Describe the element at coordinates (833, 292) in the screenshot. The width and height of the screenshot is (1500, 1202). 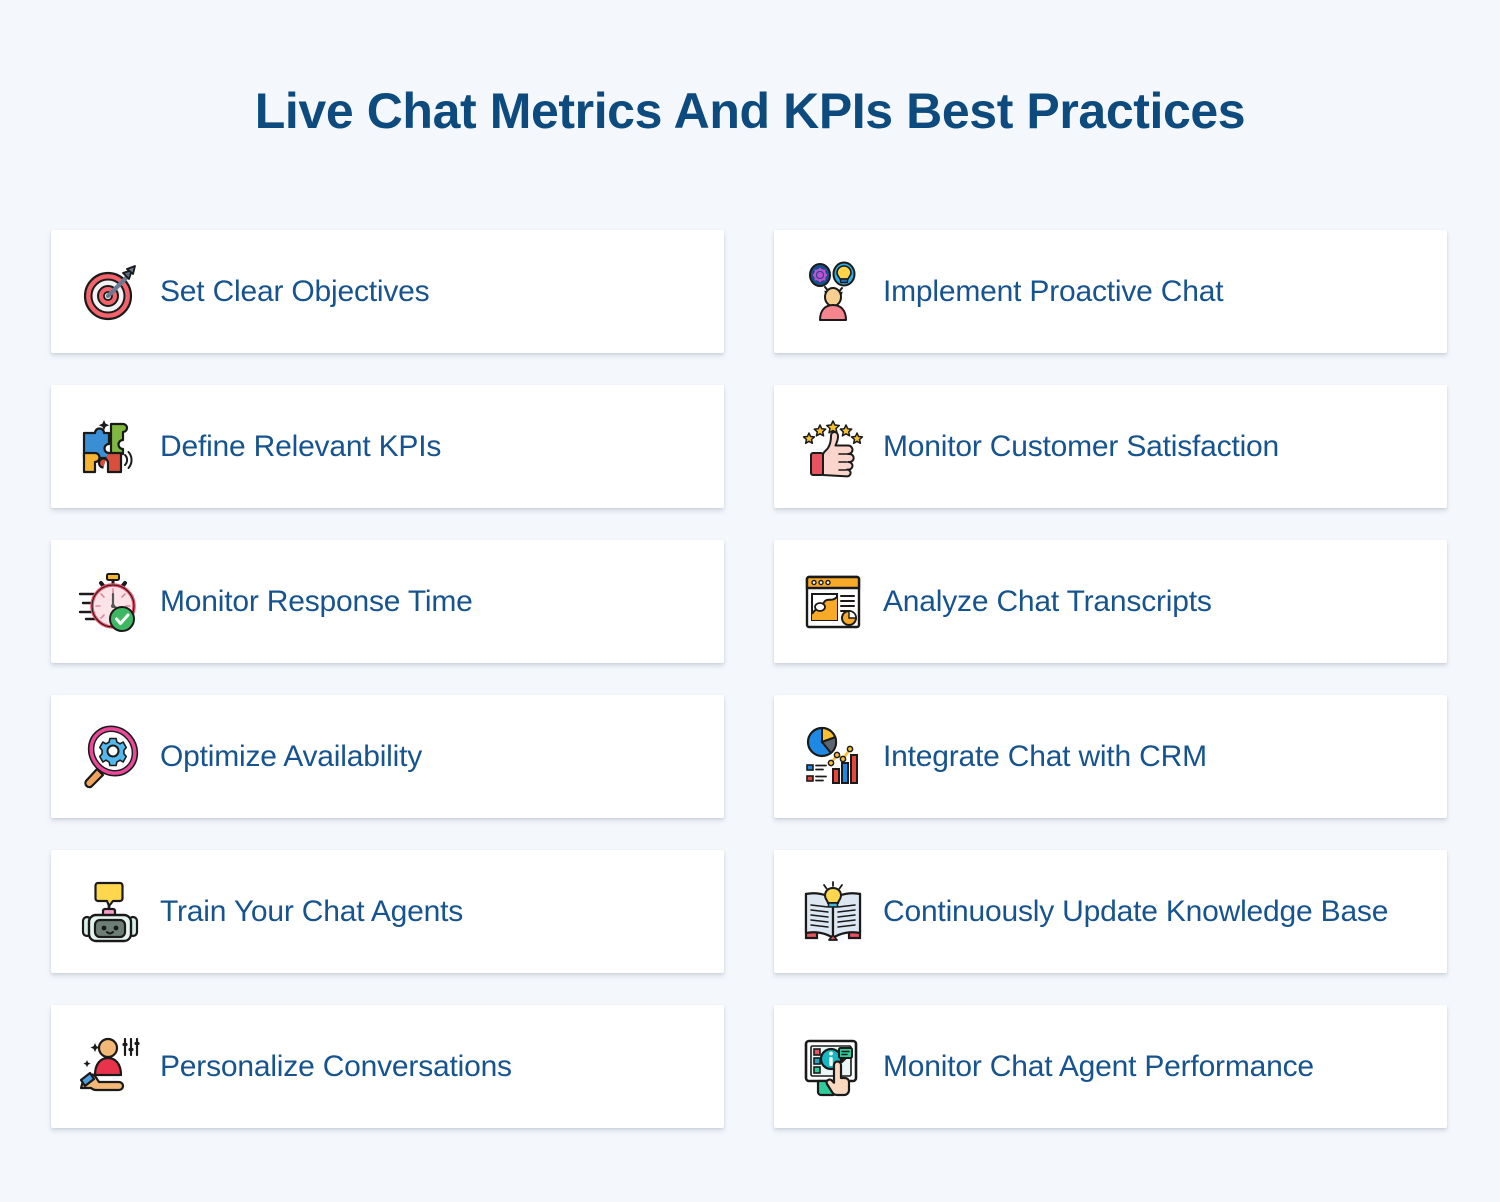
I see `person-ideas-icon` at that location.